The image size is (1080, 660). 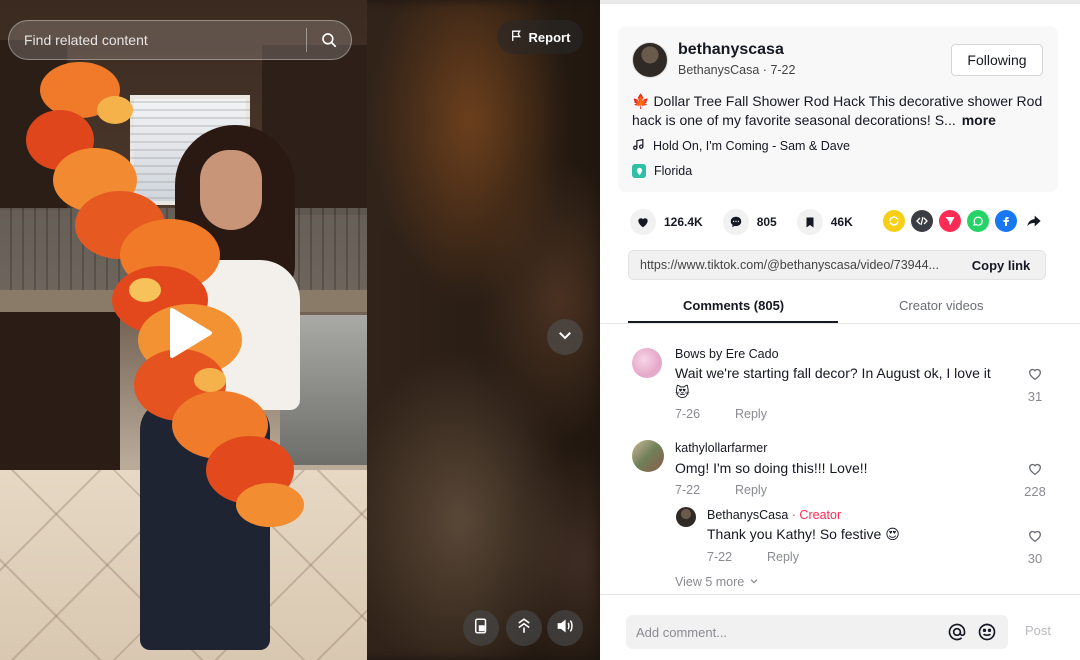 I want to click on author-username: bethanyscasa, so click(x=731, y=50).